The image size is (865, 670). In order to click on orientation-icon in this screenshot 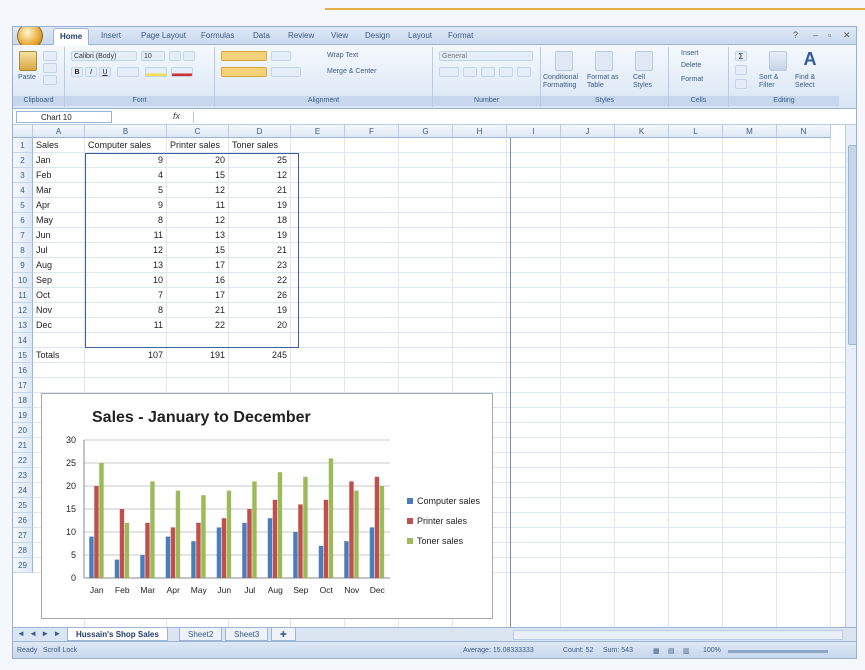, I will do `click(281, 56)`.